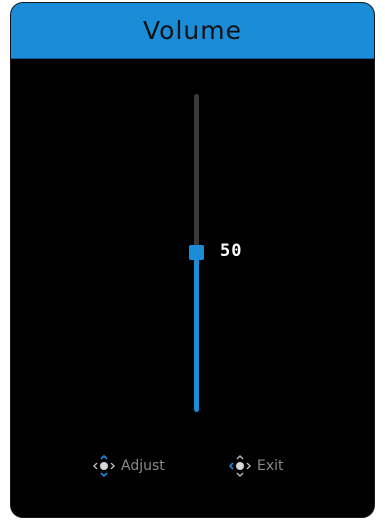 This screenshot has height=521, width=385. I want to click on hint-exit-label: Exit, so click(270, 466).